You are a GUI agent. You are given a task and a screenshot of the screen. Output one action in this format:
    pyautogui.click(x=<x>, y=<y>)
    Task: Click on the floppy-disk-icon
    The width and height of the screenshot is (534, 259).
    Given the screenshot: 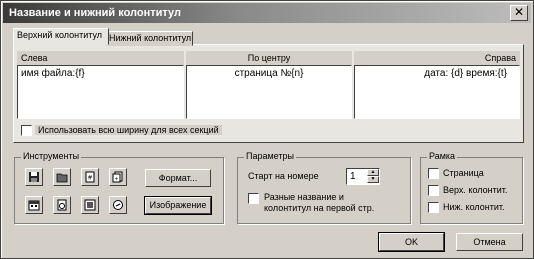 What is the action you would take?
    pyautogui.click(x=34, y=177)
    